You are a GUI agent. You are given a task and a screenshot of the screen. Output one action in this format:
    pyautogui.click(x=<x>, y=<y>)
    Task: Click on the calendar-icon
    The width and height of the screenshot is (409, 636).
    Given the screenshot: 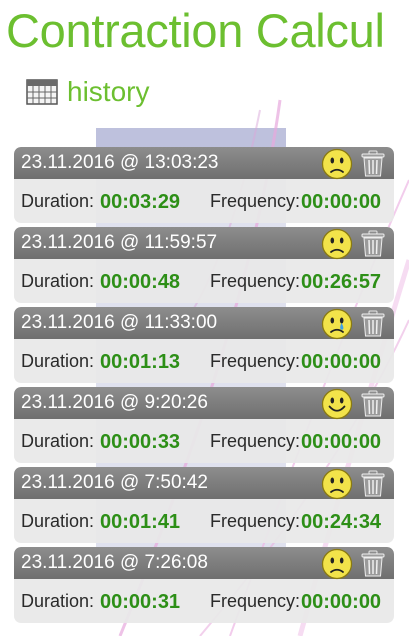 What is the action you would take?
    pyautogui.click(x=42, y=92)
    